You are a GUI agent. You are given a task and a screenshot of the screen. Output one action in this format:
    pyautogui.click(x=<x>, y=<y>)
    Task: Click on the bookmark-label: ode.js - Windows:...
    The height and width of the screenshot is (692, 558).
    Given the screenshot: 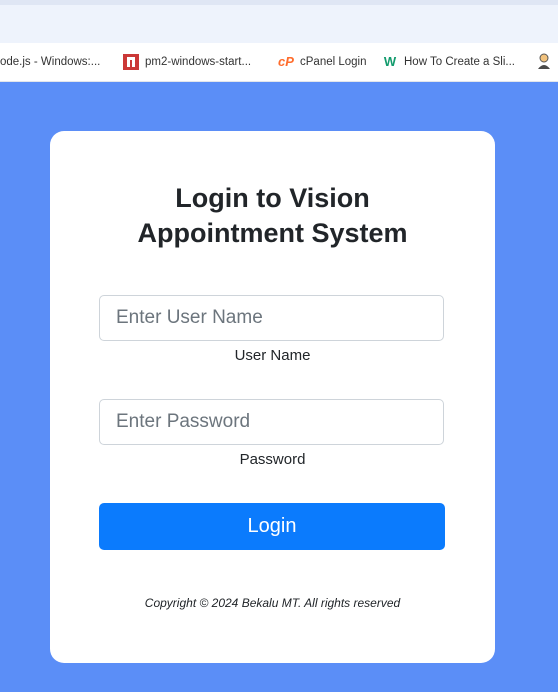 What is the action you would take?
    pyautogui.click(x=50, y=62)
    